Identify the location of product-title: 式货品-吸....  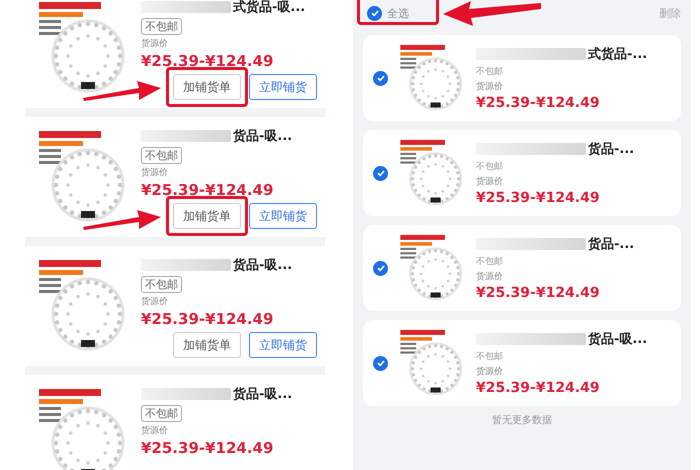
(269, 8).